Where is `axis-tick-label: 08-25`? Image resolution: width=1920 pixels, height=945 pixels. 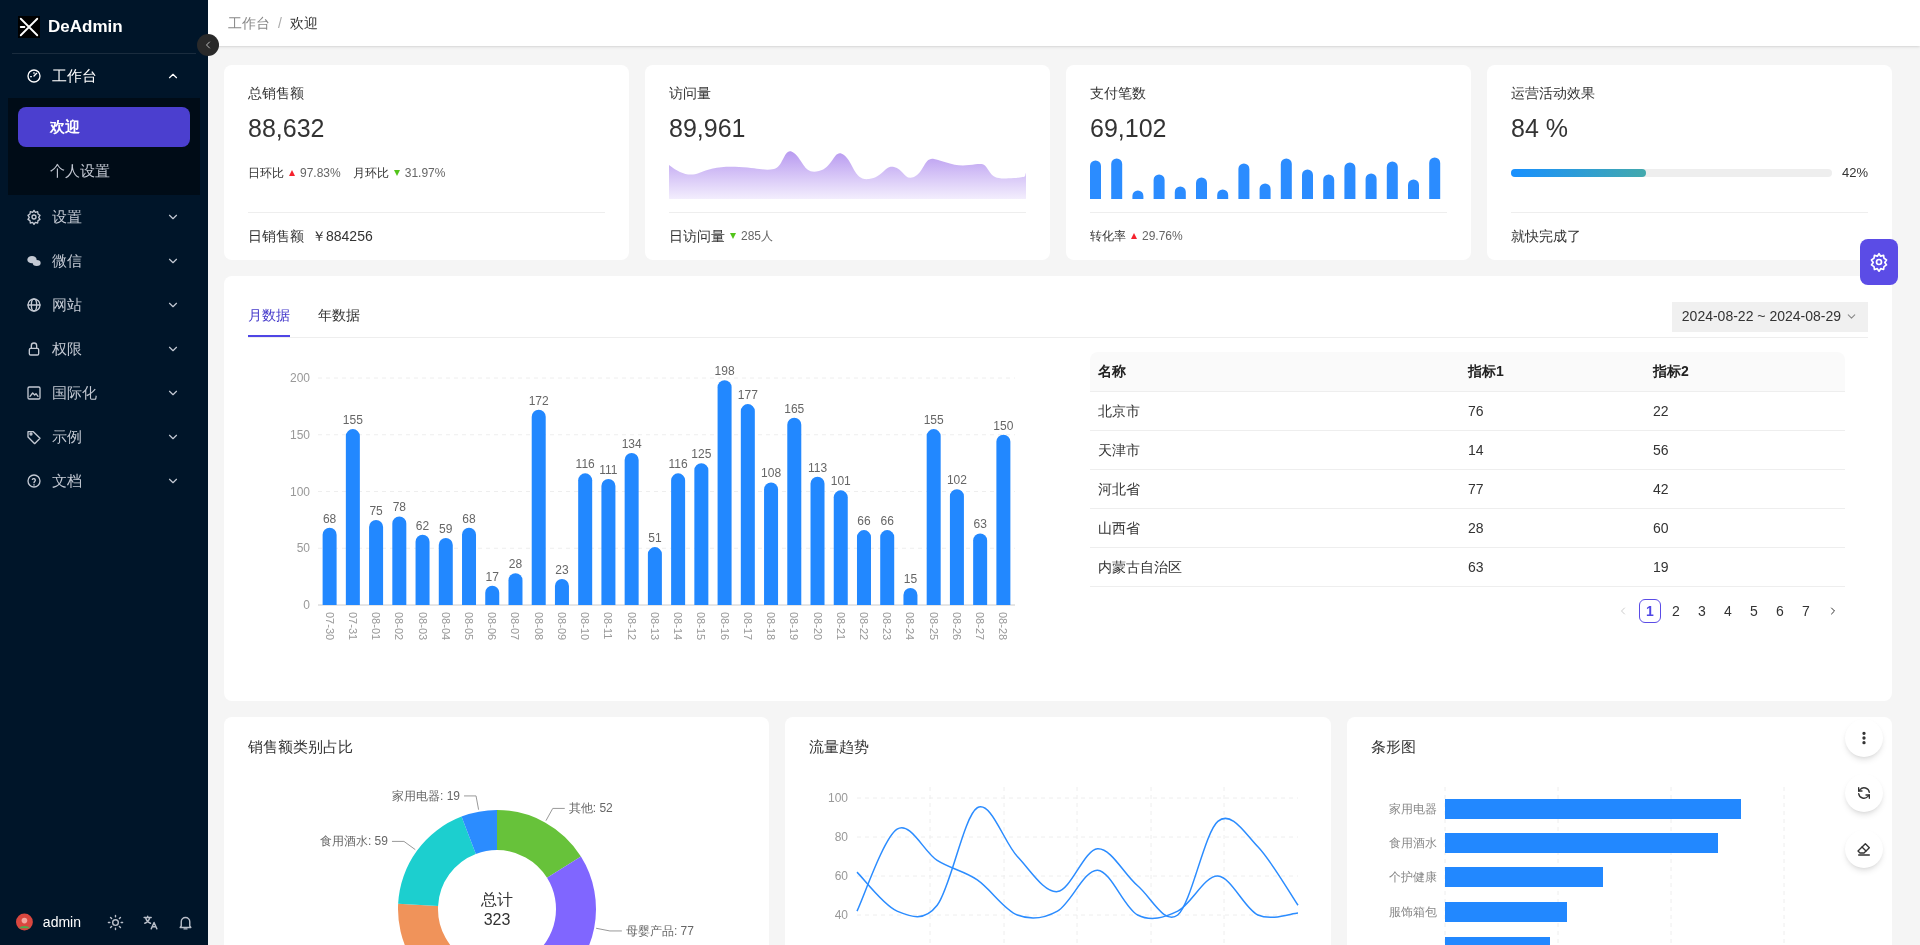 axis-tick-label: 08-25 is located at coordinates (933, 626).